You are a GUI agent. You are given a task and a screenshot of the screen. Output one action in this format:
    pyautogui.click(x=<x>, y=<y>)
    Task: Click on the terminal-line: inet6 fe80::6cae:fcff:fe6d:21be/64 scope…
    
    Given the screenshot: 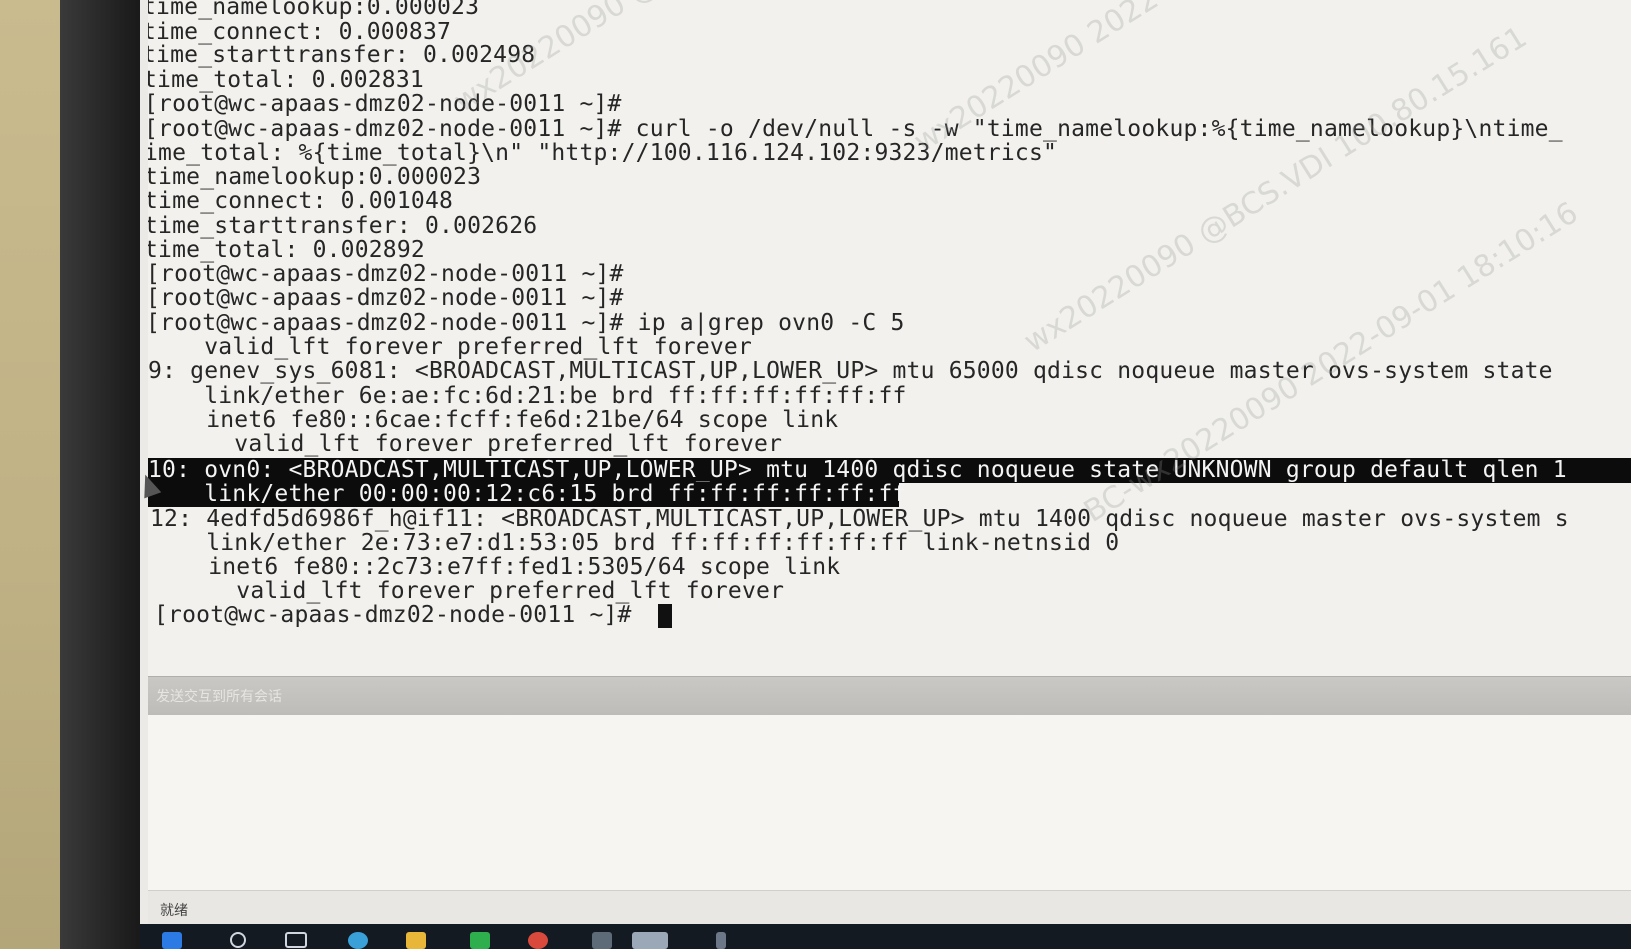 What is the action you would take?
    pyautogui.click(x=494, y=420)
    